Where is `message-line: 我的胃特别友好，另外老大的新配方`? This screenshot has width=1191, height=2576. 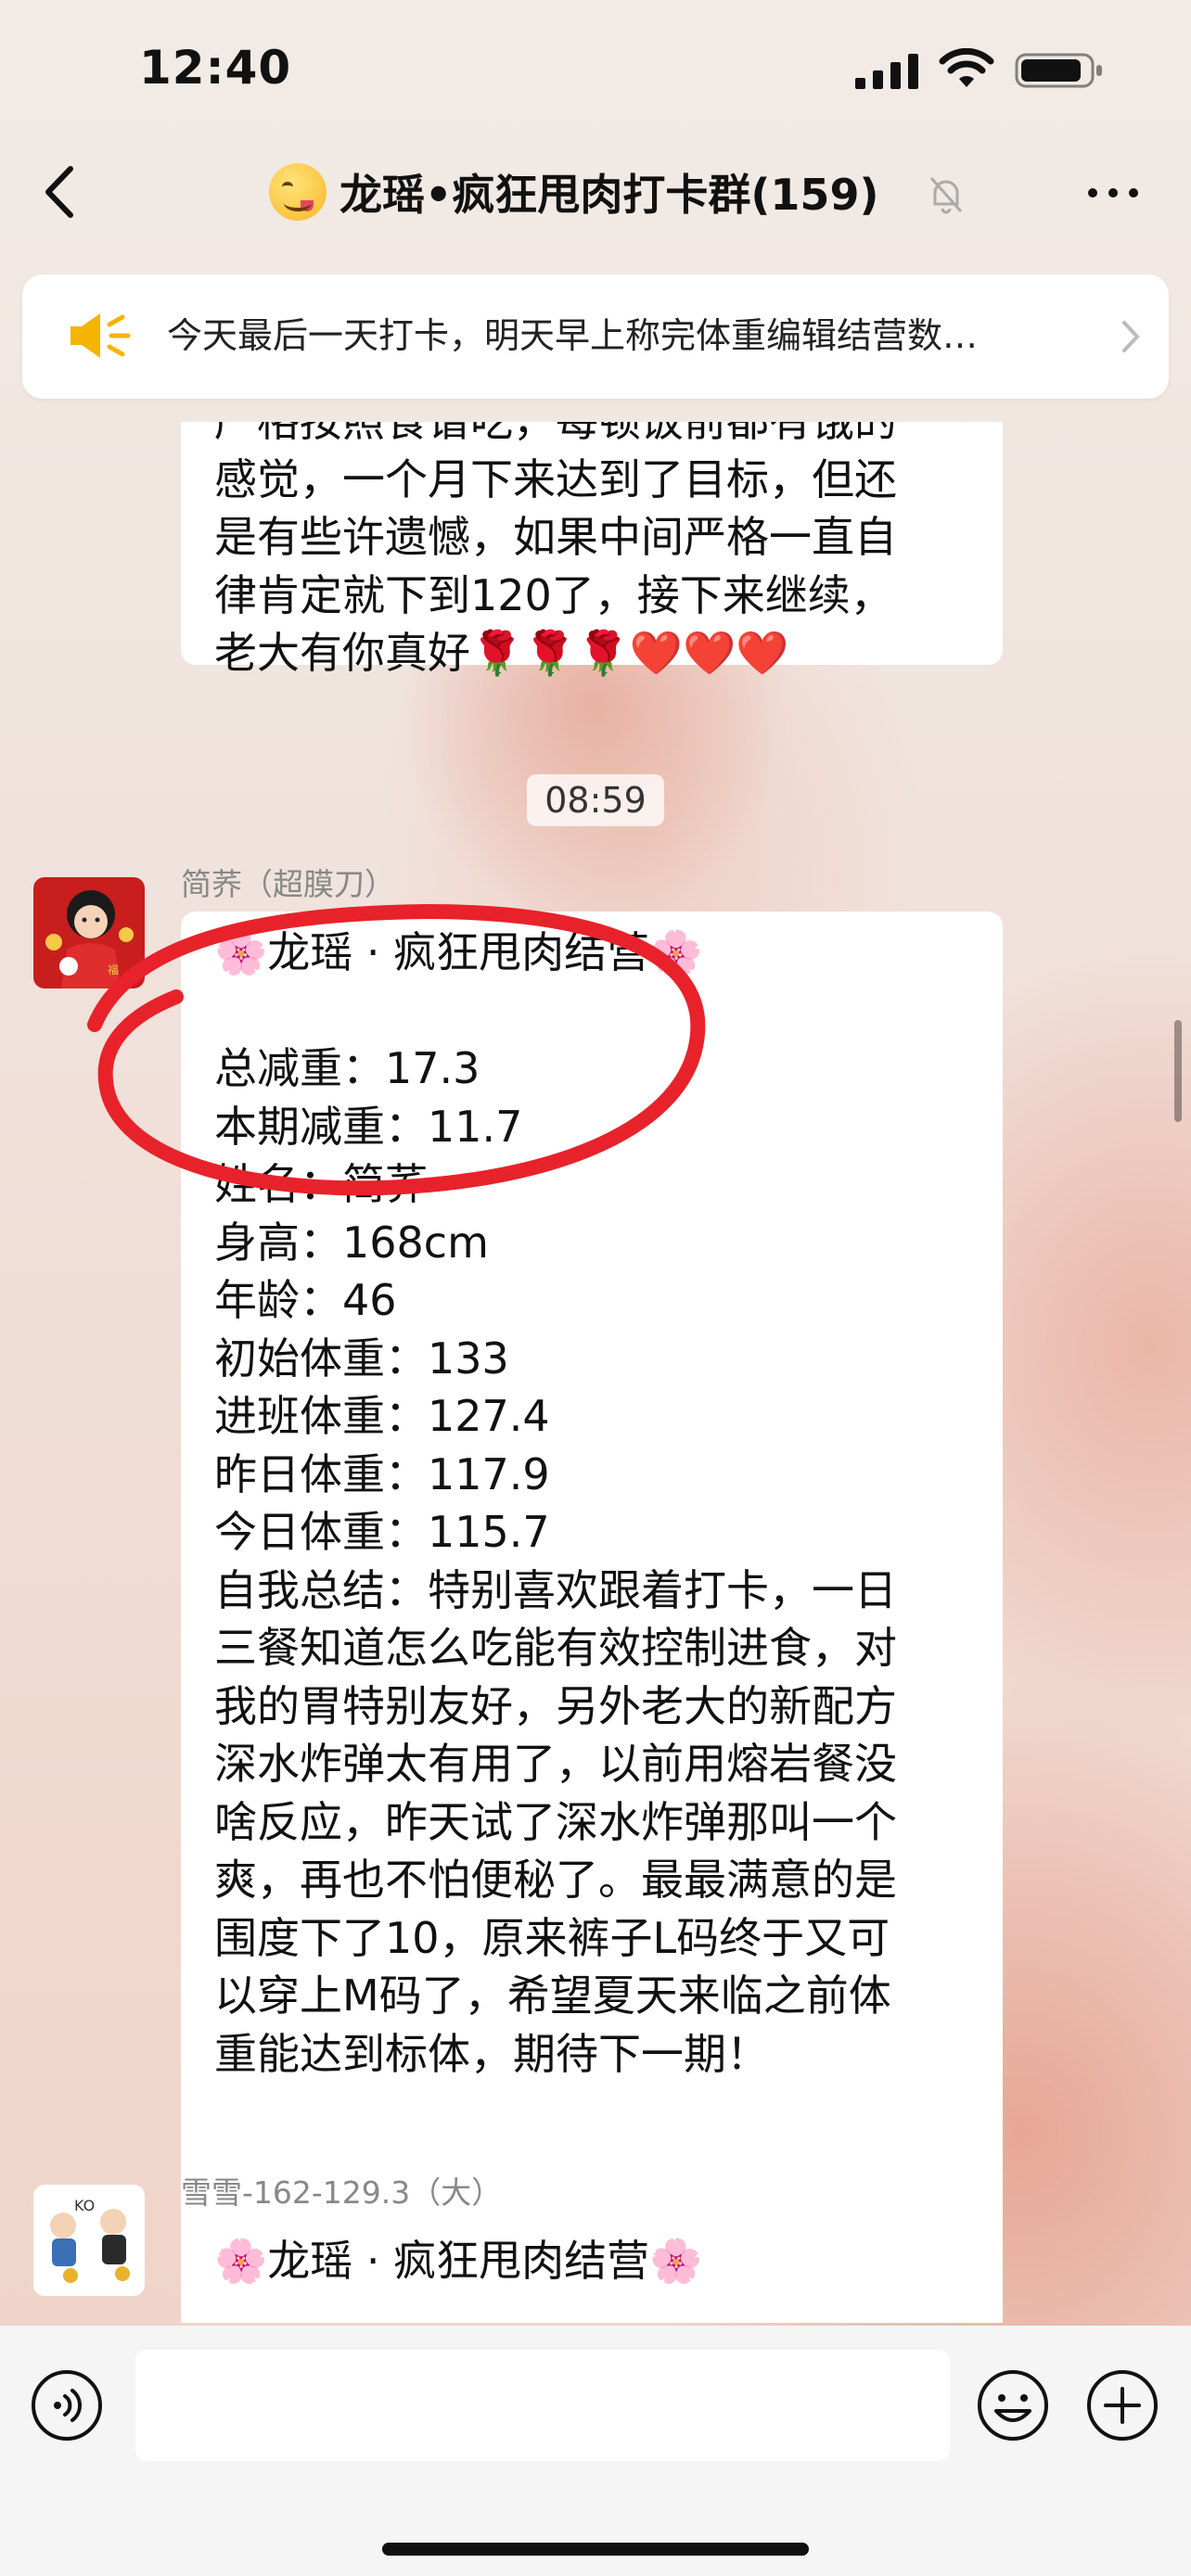 message-line: 我的胃特别友好，另外老大的新配方 is located at coordinates (555, 1706).